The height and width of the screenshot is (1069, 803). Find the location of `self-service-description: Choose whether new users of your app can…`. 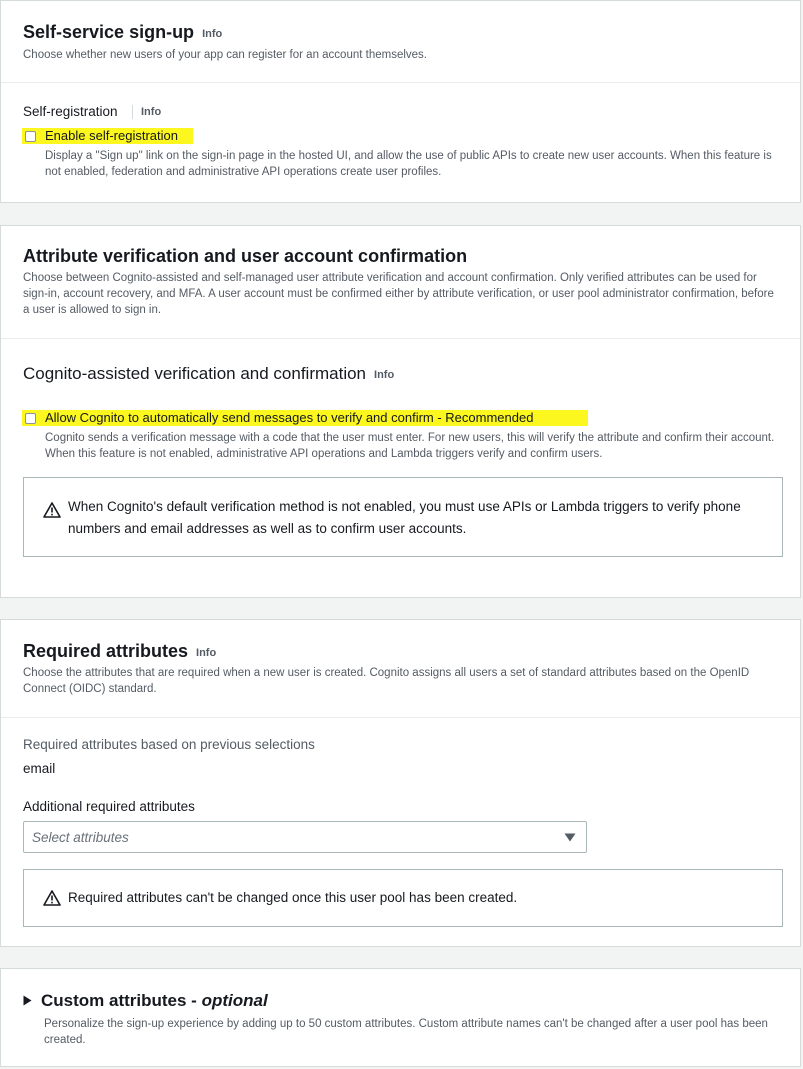

self-service-description: Choose whether new users of your app can… is located at coordinates (225, 55).